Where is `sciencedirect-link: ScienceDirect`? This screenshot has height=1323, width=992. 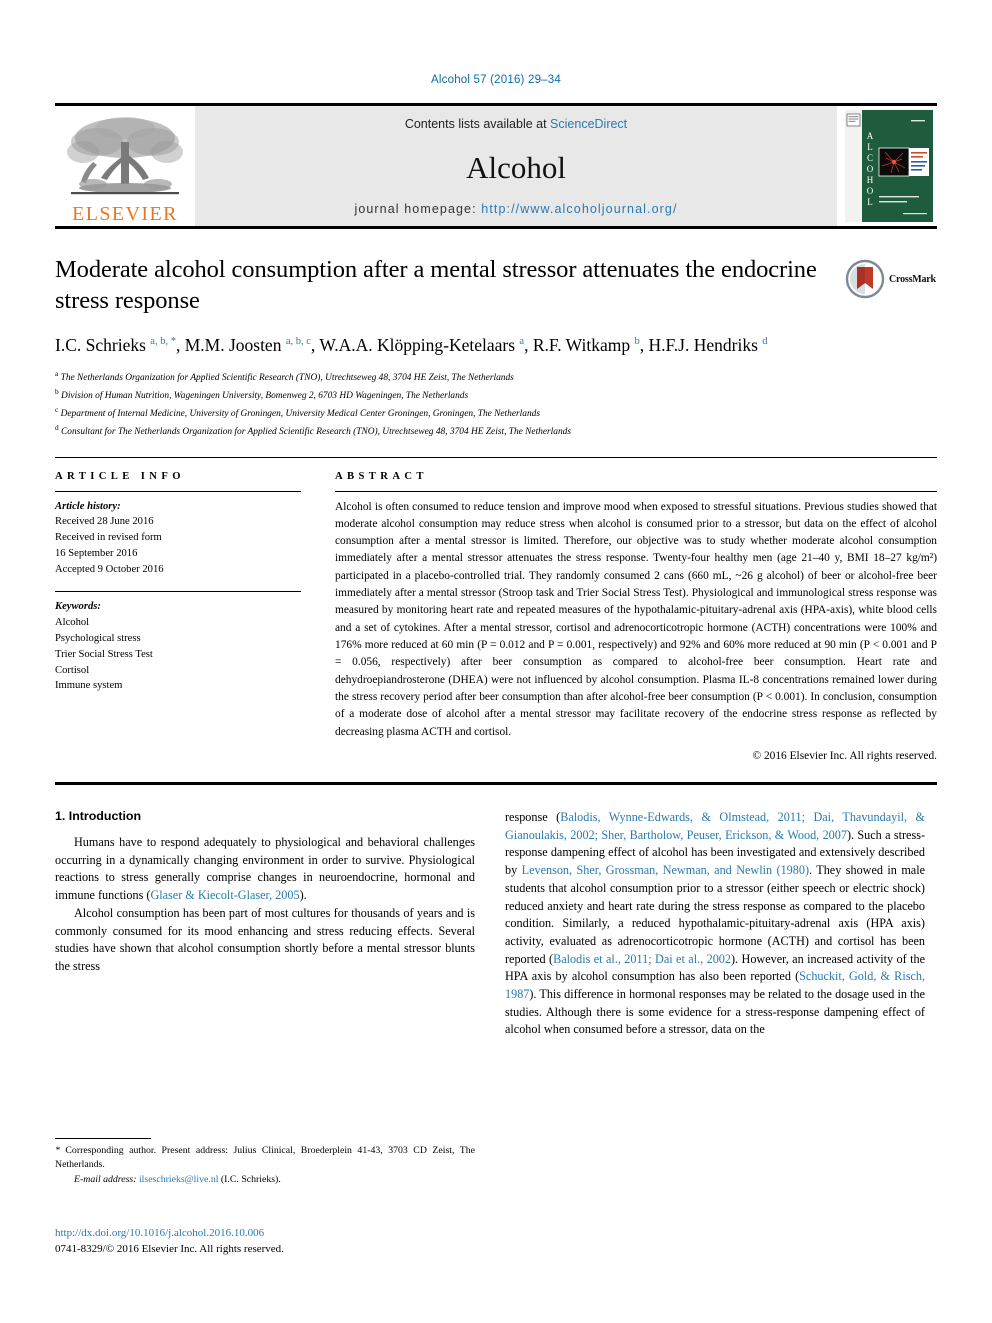 sciencedirect-link: ScienceDirect is located at coordinates (588, 124).